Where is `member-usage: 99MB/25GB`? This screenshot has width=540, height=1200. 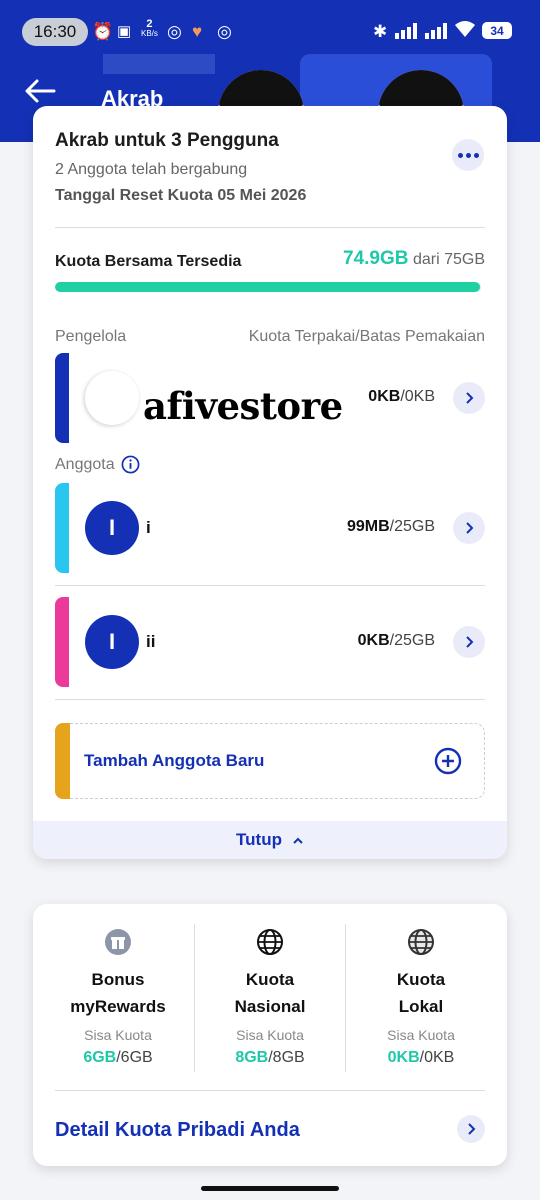 member-usage: 99MB/25GB is located at coordinates (390, 526).